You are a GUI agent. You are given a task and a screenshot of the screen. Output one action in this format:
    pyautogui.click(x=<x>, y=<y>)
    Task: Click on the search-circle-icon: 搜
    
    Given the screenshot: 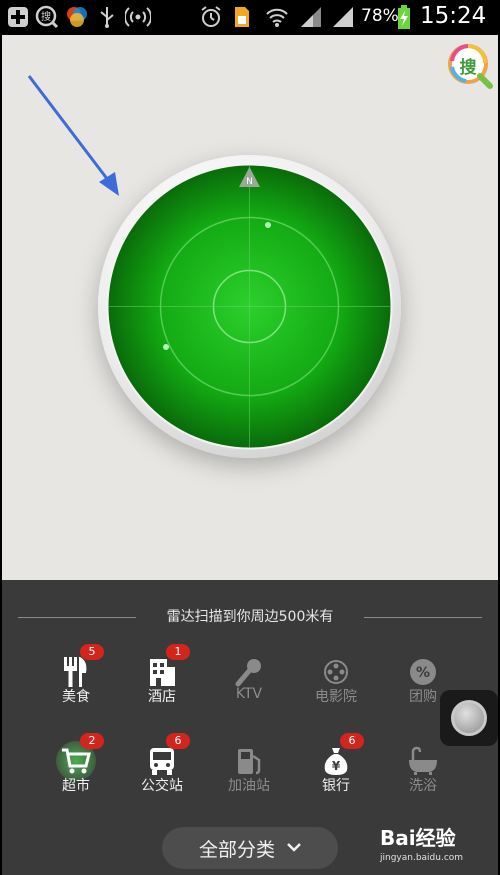 What is the action you would take?
    pyautogui.click(x=47, y=17)
    